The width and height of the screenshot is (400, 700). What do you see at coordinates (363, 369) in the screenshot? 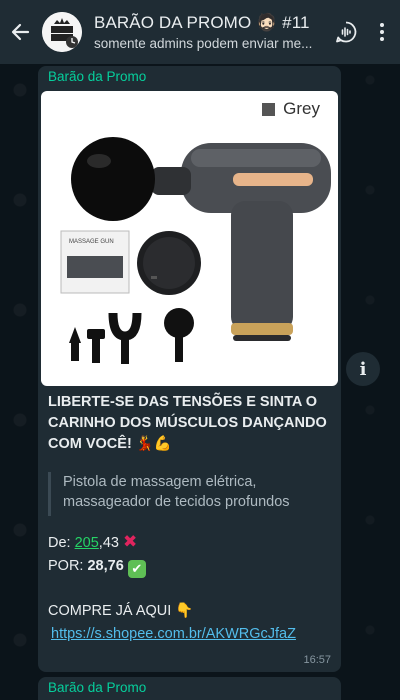
I see `info-icon: i` at bounding box center [363, 369].